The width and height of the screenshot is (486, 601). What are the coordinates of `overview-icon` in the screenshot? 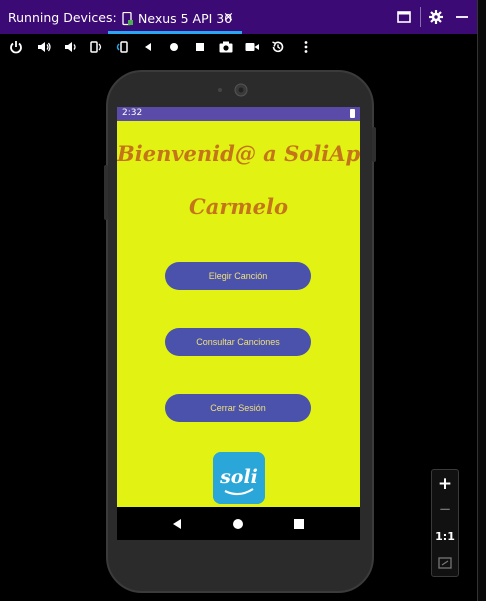 It's located at (200, 47).